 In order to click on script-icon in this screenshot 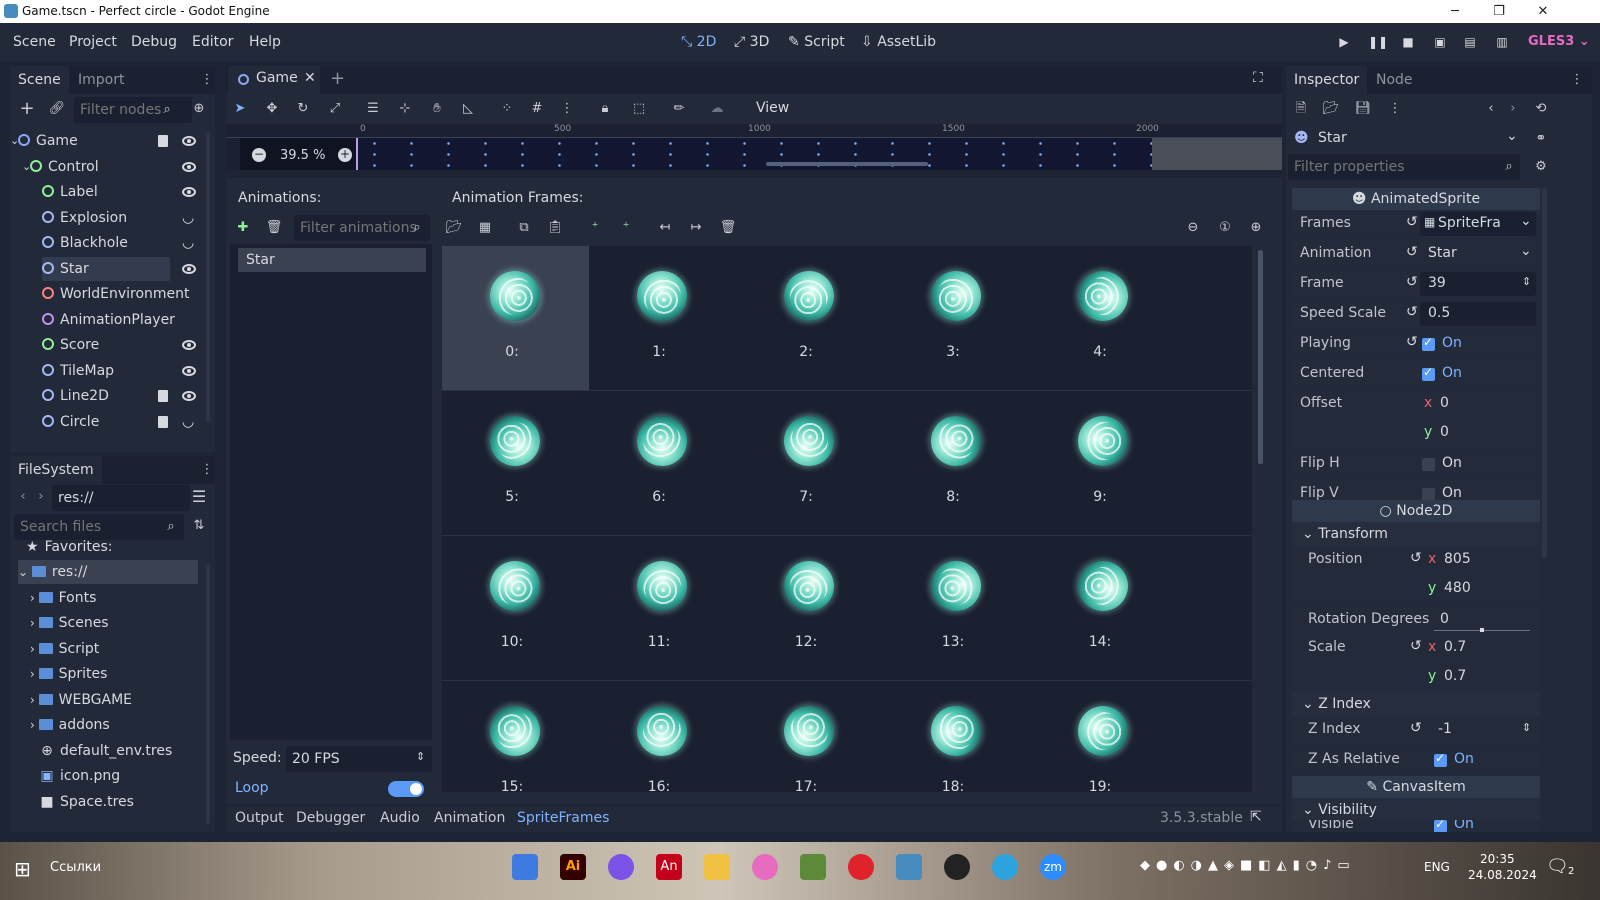, I will do `click(163, 421)`.